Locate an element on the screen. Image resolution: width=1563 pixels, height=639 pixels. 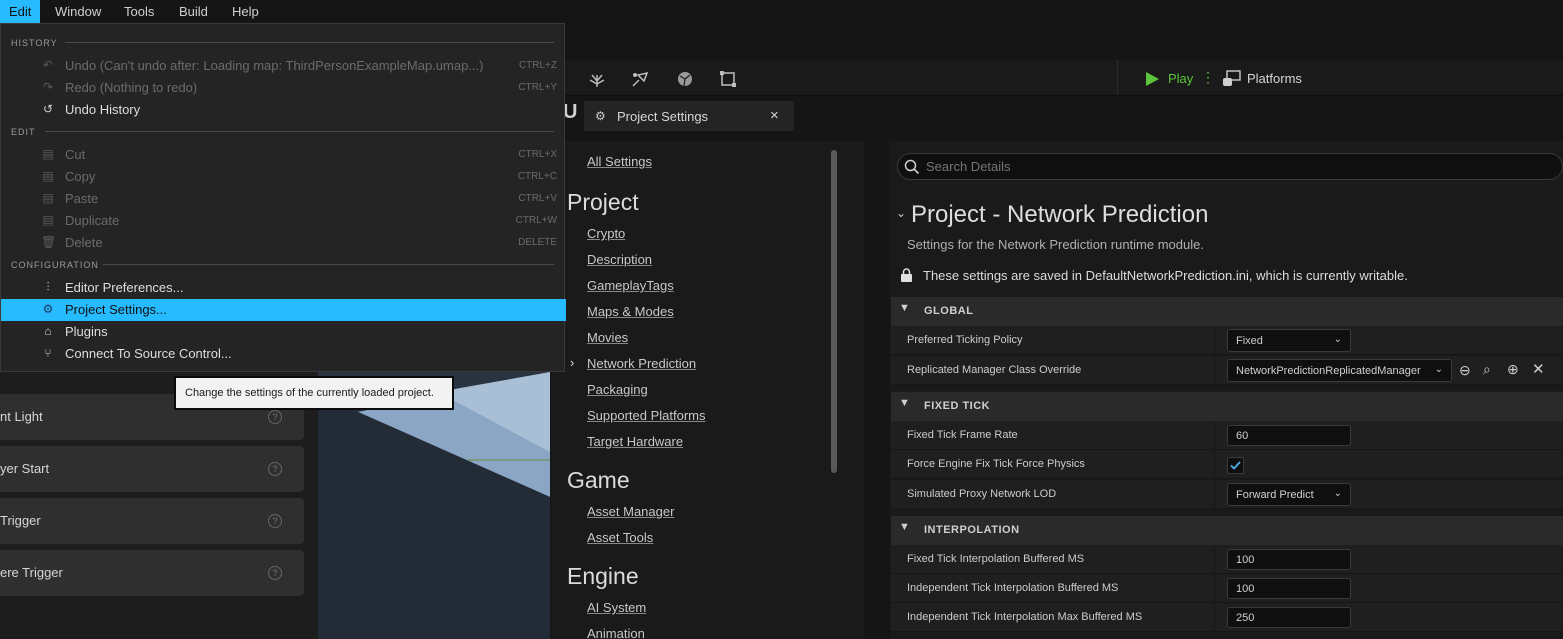
nav-link-maps-modes: Maps & Modes is located at coordinates (630, 311).